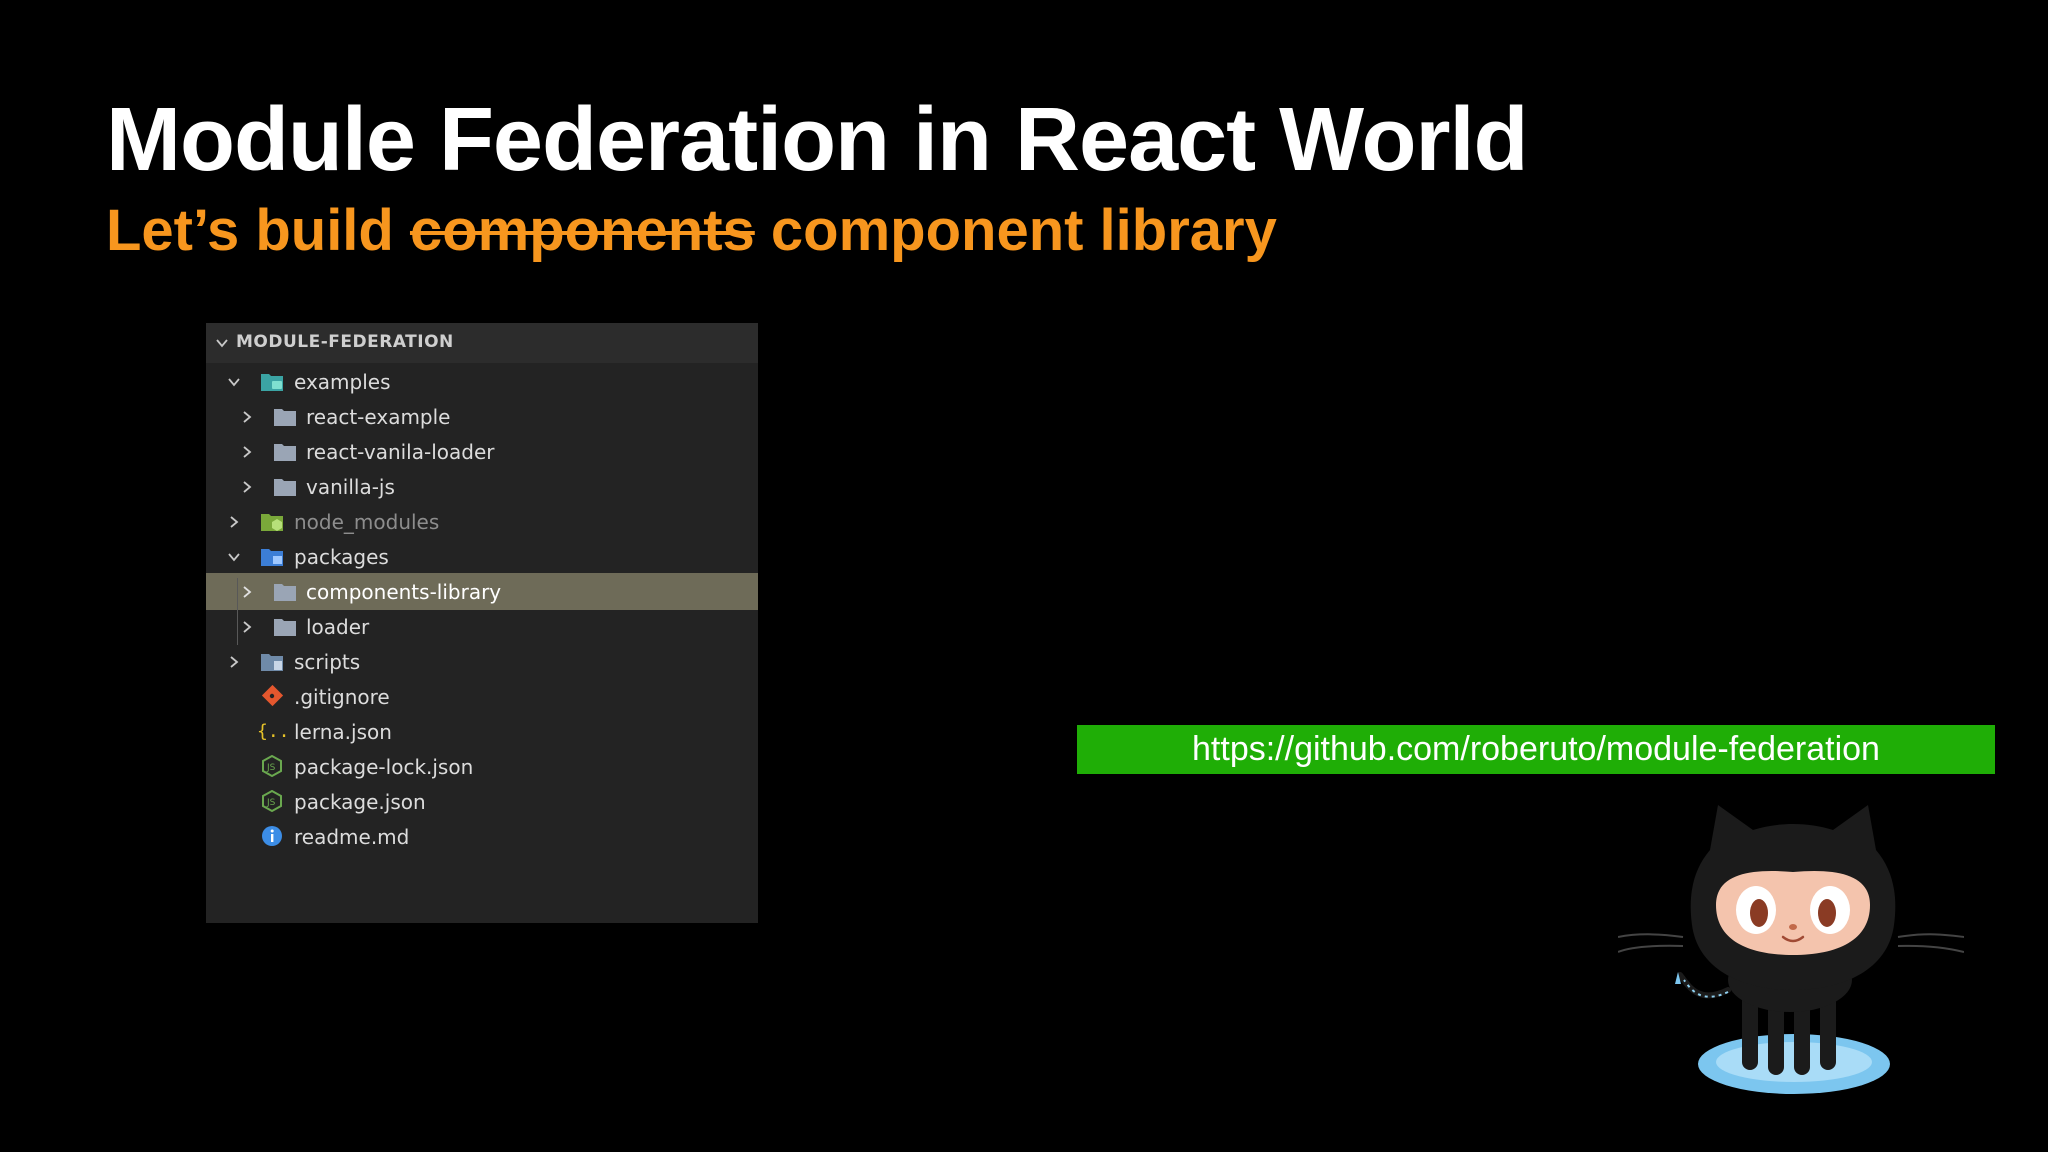 This screenshot has height=1152, width=2048. What do you see at coordinates (272, 836) in the screenshot?
I see `info-icon` at bounding box center [272, 836].